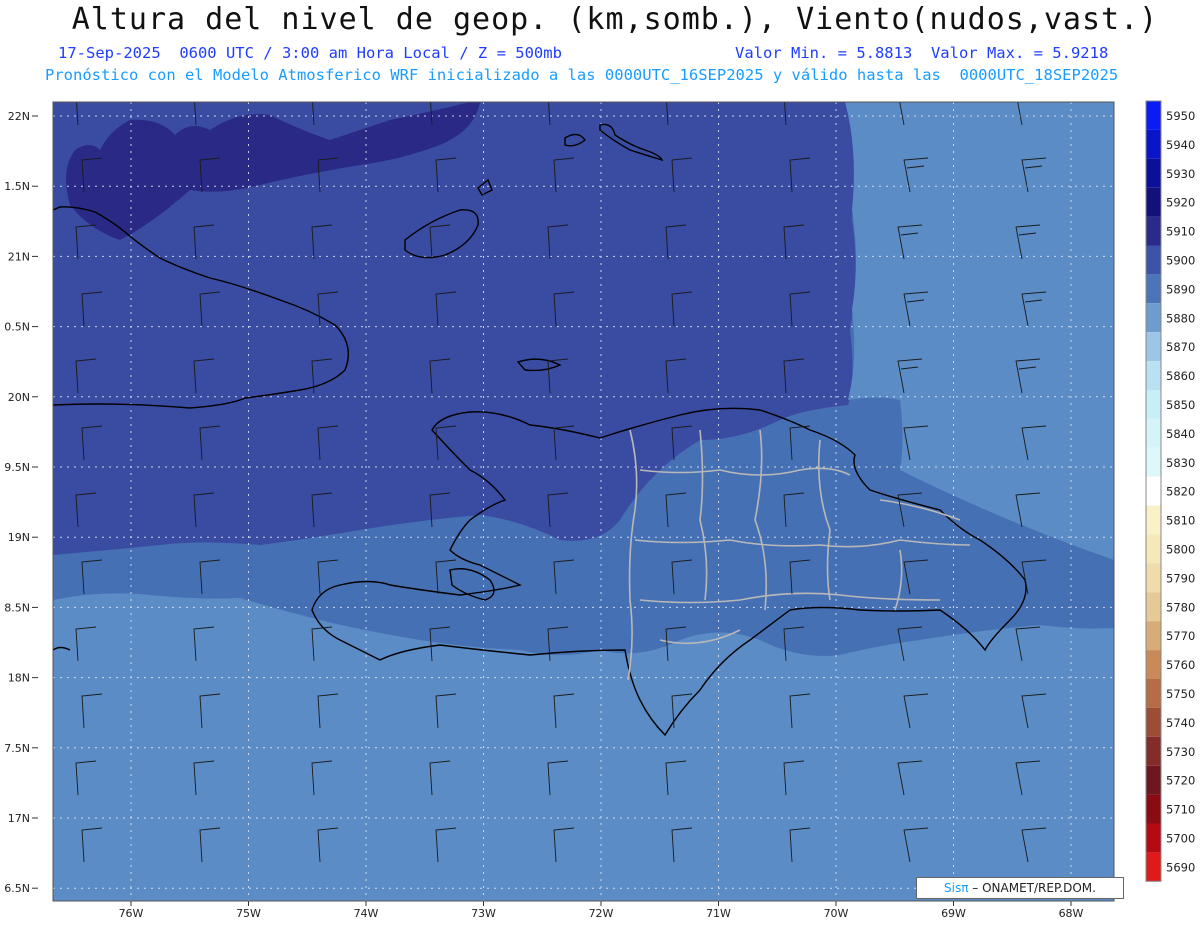 Image resolution: width=1200 pixels, height=927 pixels. Describe the element at coordinates (17, 748) in the screenshot. I see `lat-tick-label: 7.5N` at that location.